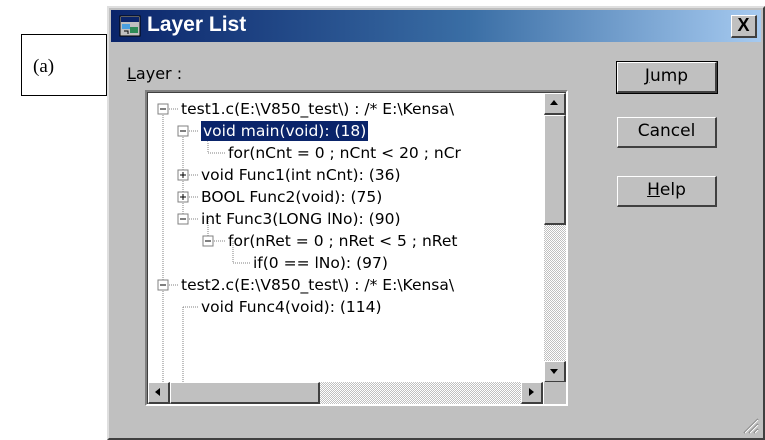 The image size is (765, 440). I want to click on close-button: X, so click(744, 26).